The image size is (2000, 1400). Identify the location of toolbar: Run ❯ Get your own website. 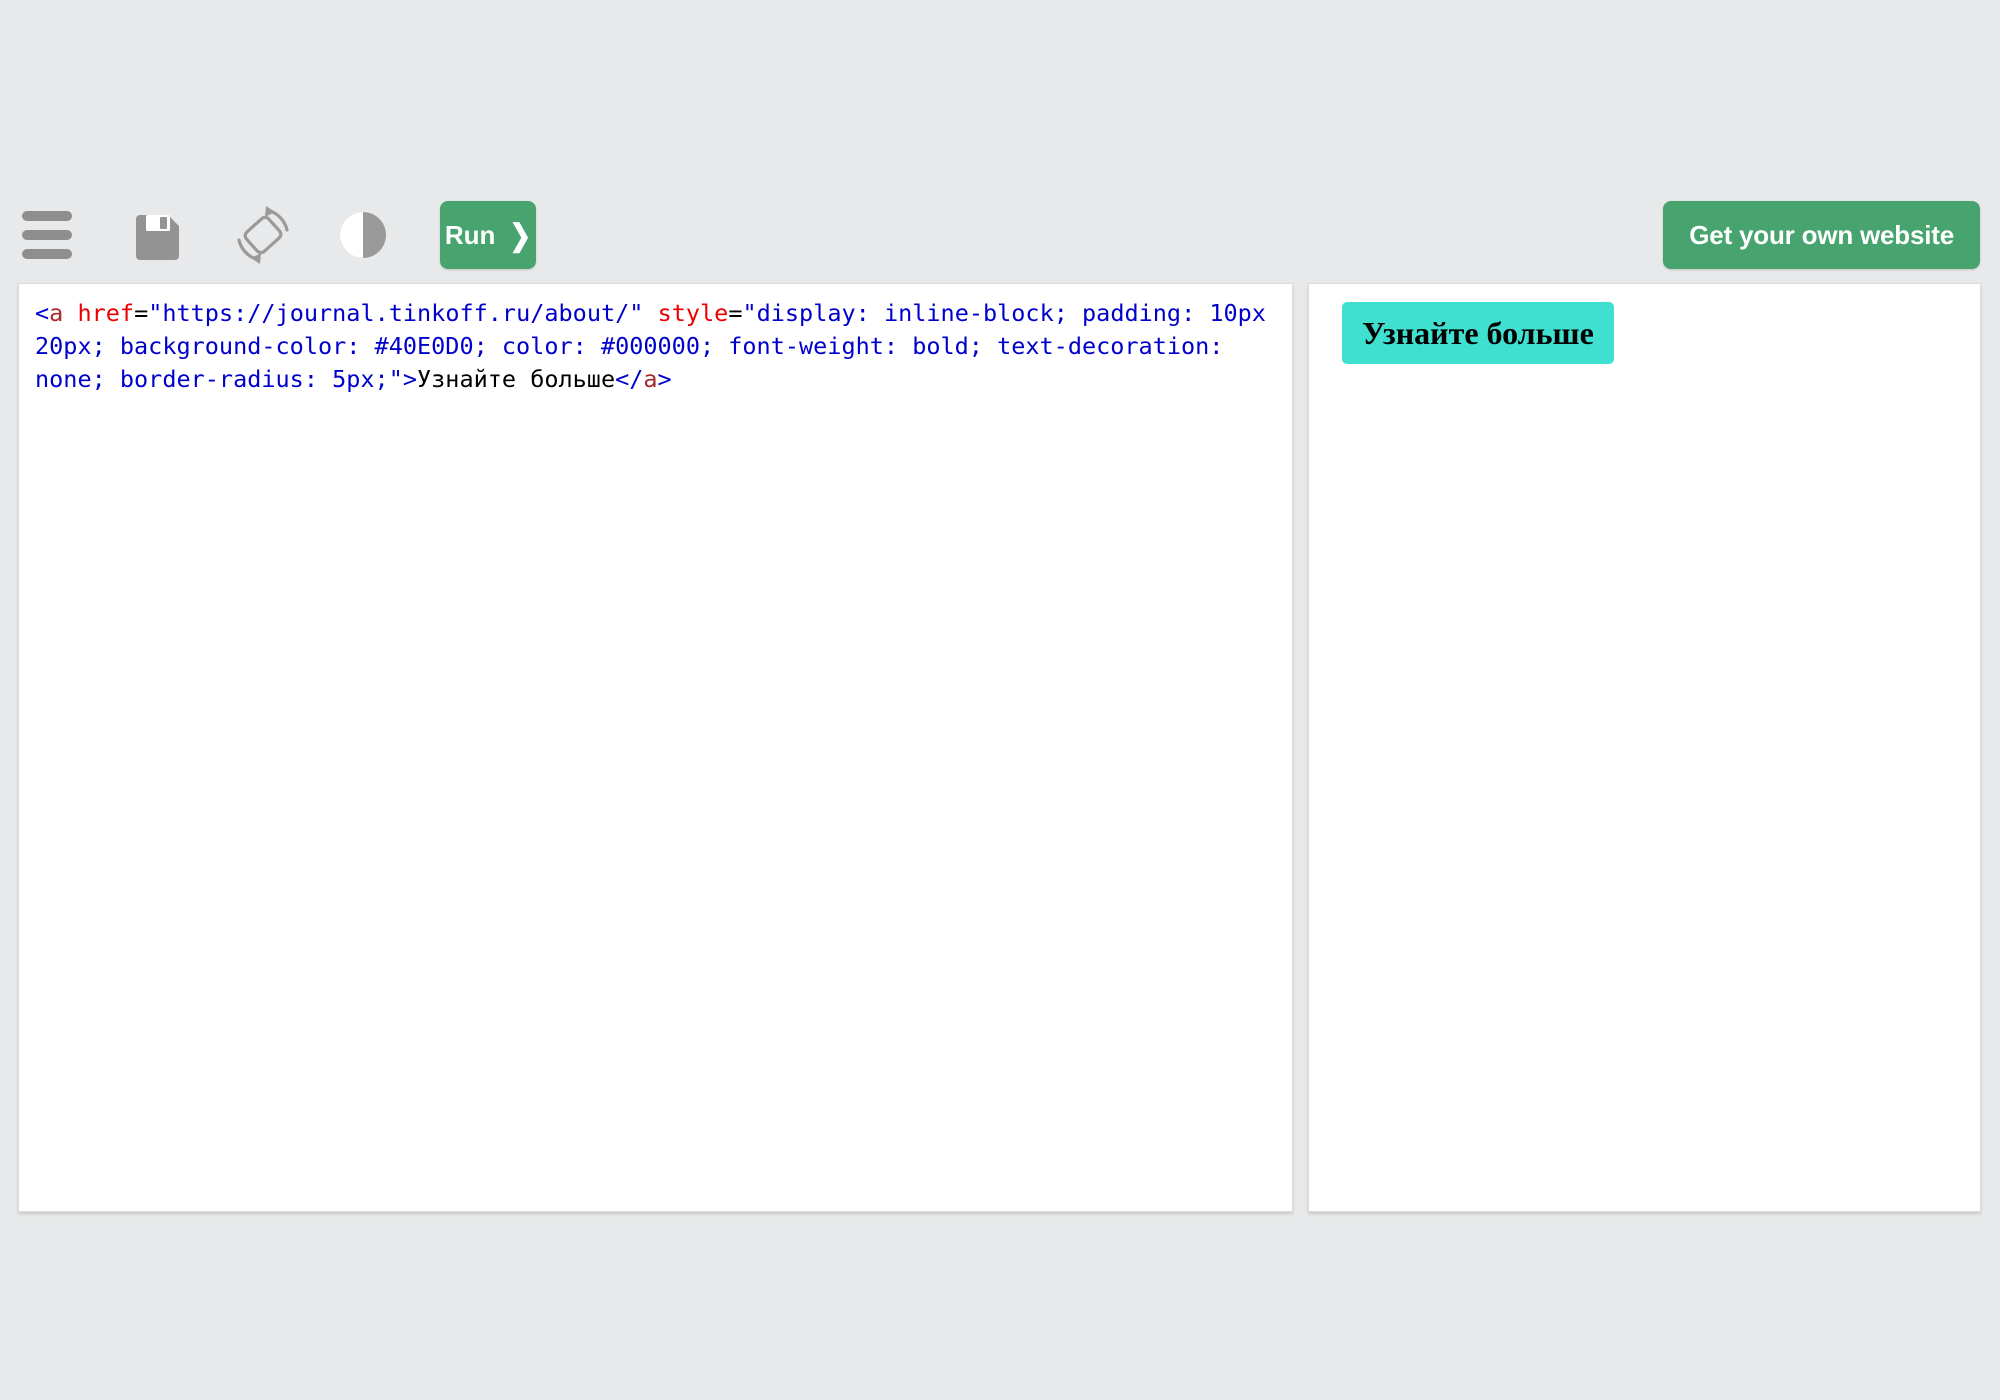
(1000, 235).